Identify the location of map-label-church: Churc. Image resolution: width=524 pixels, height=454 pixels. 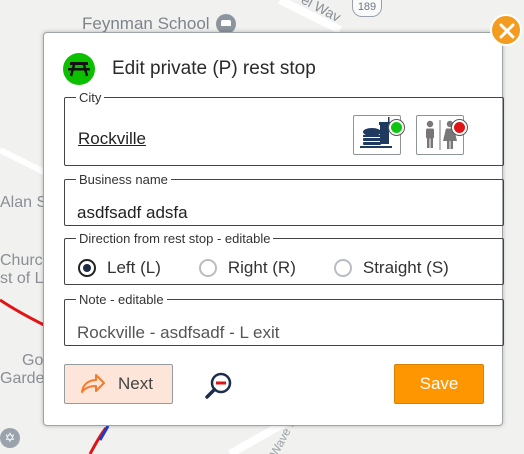
(21, 260).